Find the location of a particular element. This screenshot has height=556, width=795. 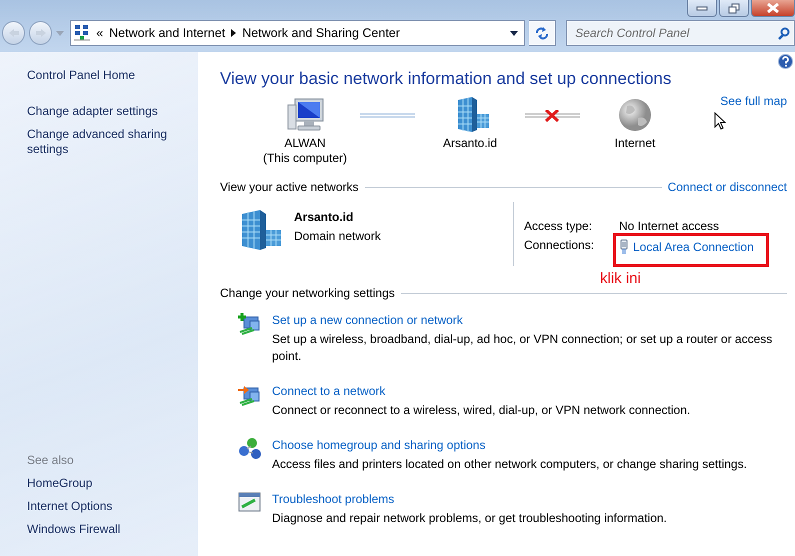

cursor-icon is located at coordinates (720, 121).